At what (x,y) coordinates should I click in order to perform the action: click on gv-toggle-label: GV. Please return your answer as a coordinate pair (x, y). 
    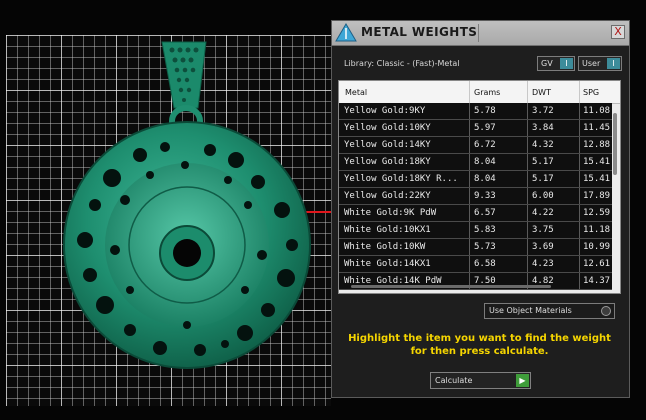
    Looking at the image, I should click on (547, 63).